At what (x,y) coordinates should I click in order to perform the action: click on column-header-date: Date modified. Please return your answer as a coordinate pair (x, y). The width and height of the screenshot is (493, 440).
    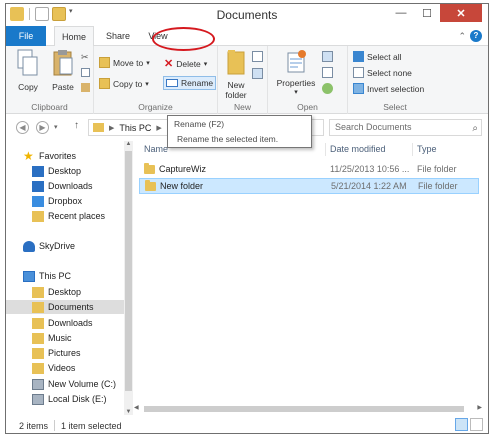
    Looking at the image, I should click on (358, 149).